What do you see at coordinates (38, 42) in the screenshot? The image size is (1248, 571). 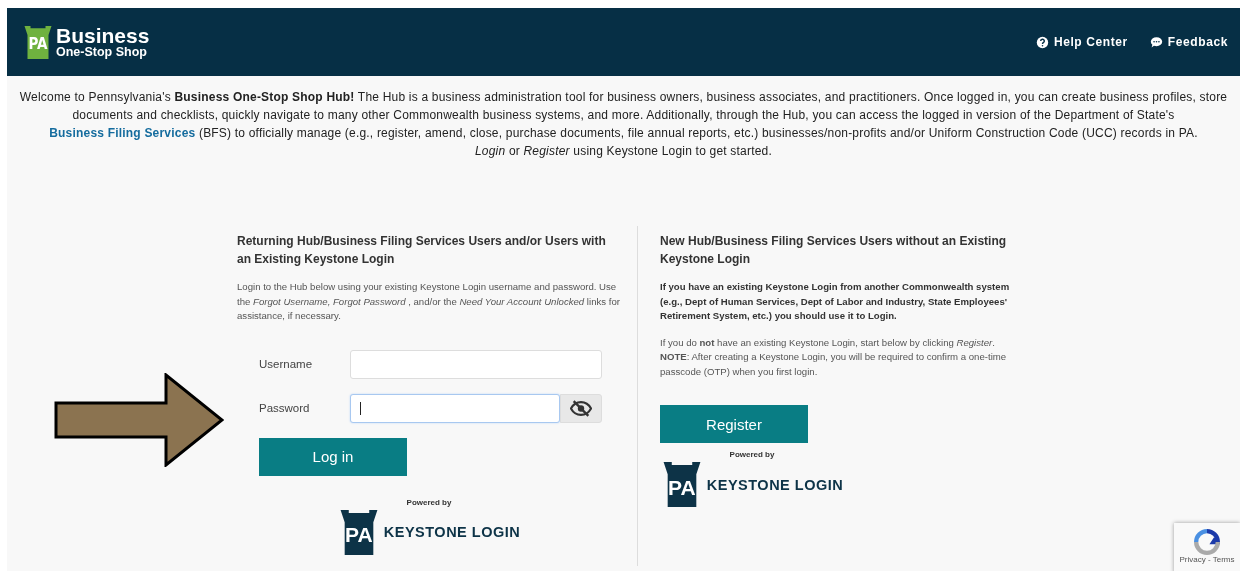 I see `logo-badge: PA` at bounding box center [38, 42].